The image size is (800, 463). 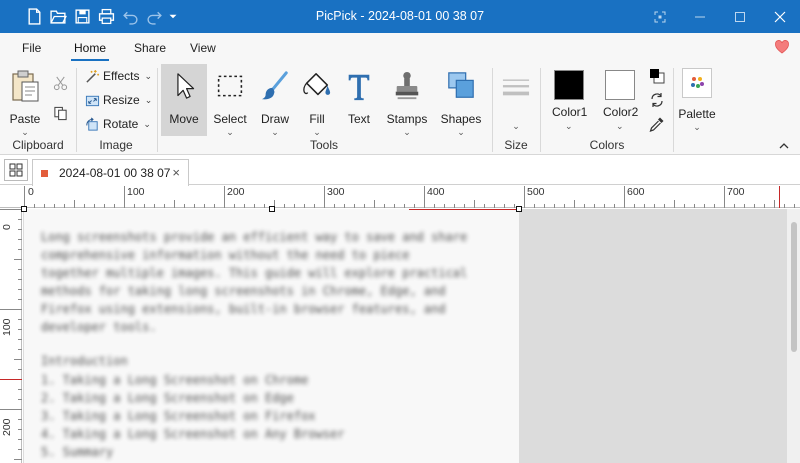 What do you see at coordinates (740, 16) in the screenshot?
I see `maximize-icon` at bounding box center [740, 16].